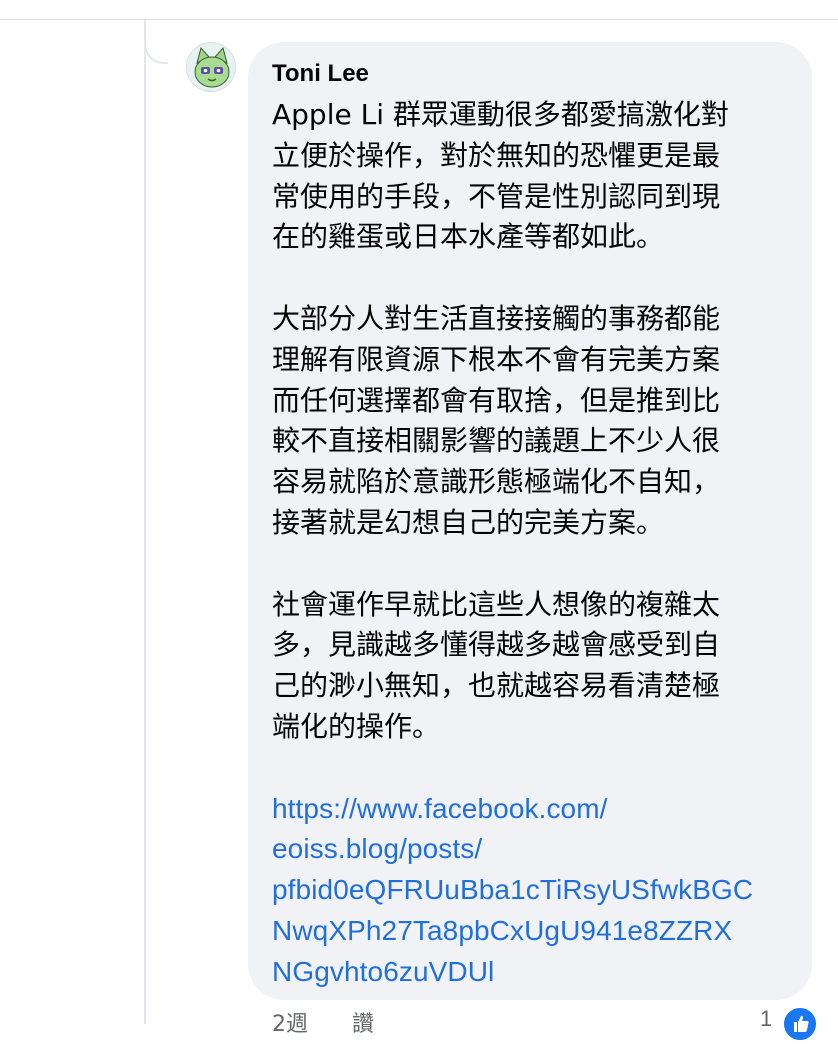 This screenshot has height=1044, width=838. Describe the element at coordinates (766, 1019) in the screenshot. I see `reaction-count: 1` at that location.